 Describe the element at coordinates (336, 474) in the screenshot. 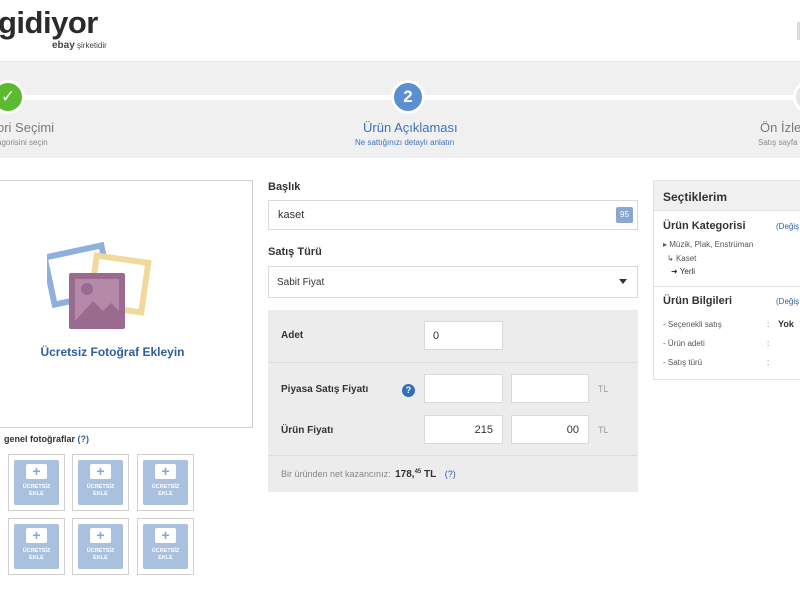

I see `net-earnings-text: Bir üründen net kazancınız:` at that location.